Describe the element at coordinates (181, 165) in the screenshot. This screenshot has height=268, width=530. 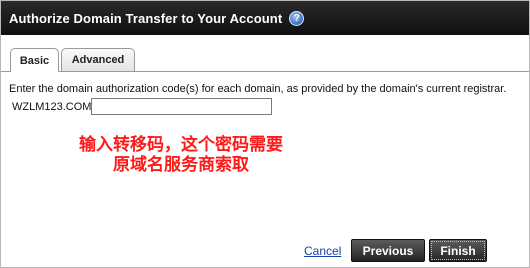
I see `annotation-line-2: 原域名服务商索取` at that location.